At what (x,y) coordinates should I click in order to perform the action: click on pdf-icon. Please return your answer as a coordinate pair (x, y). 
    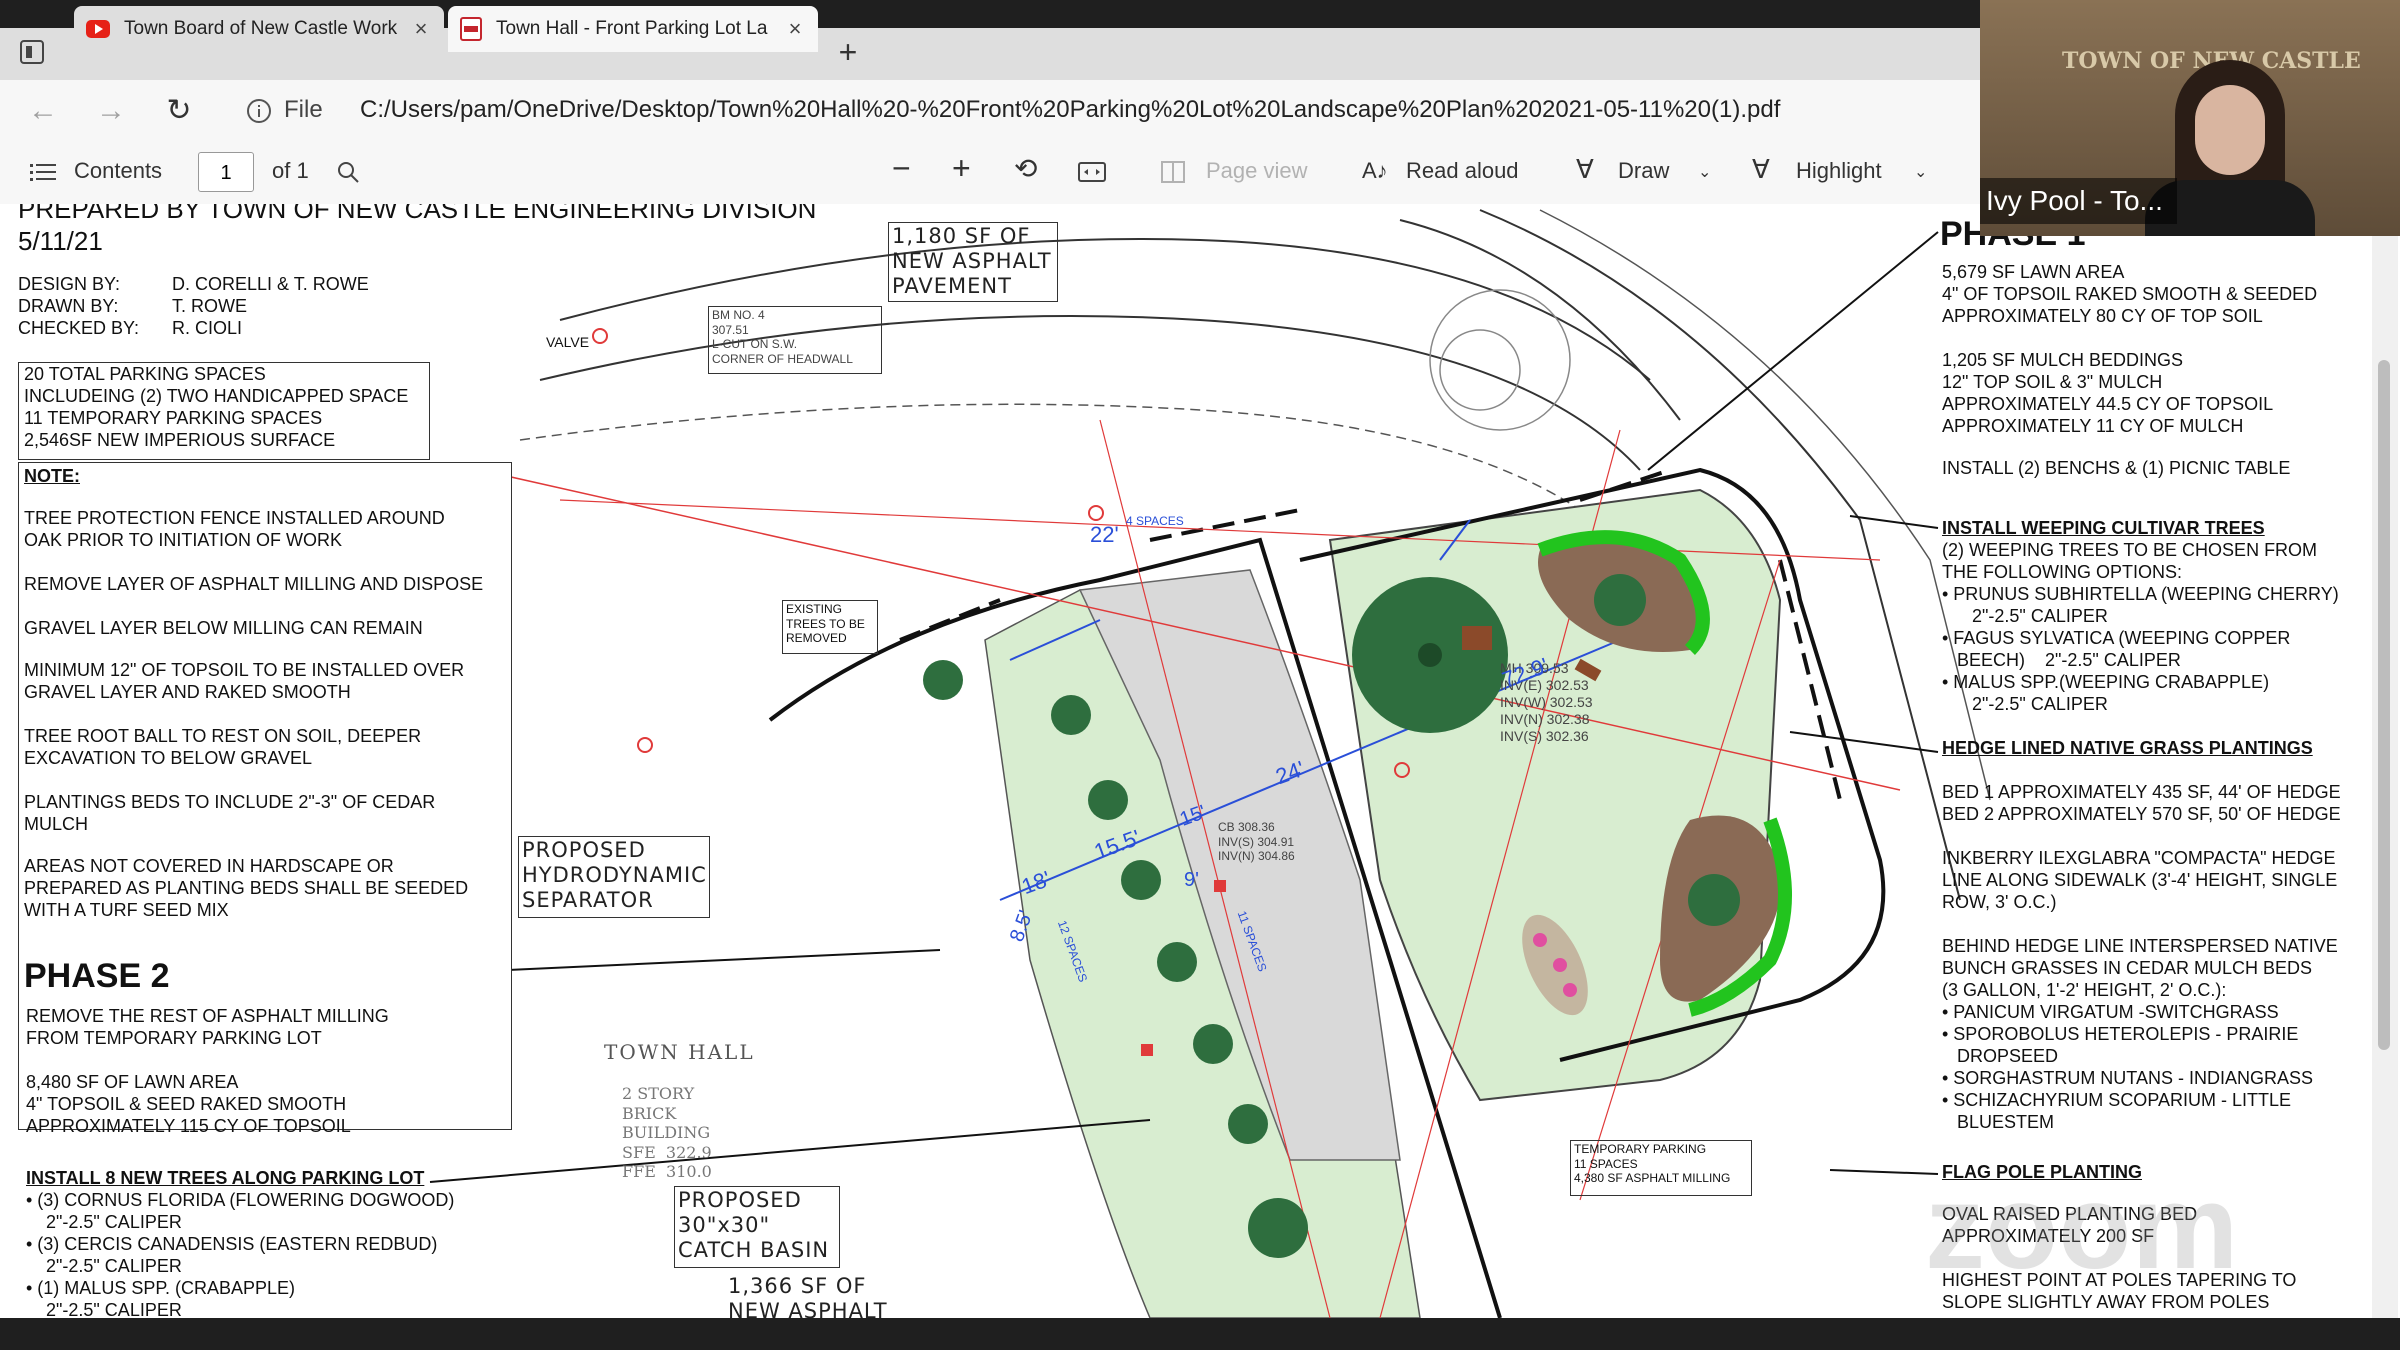
    Looking at the image, I should click on (471, 29).